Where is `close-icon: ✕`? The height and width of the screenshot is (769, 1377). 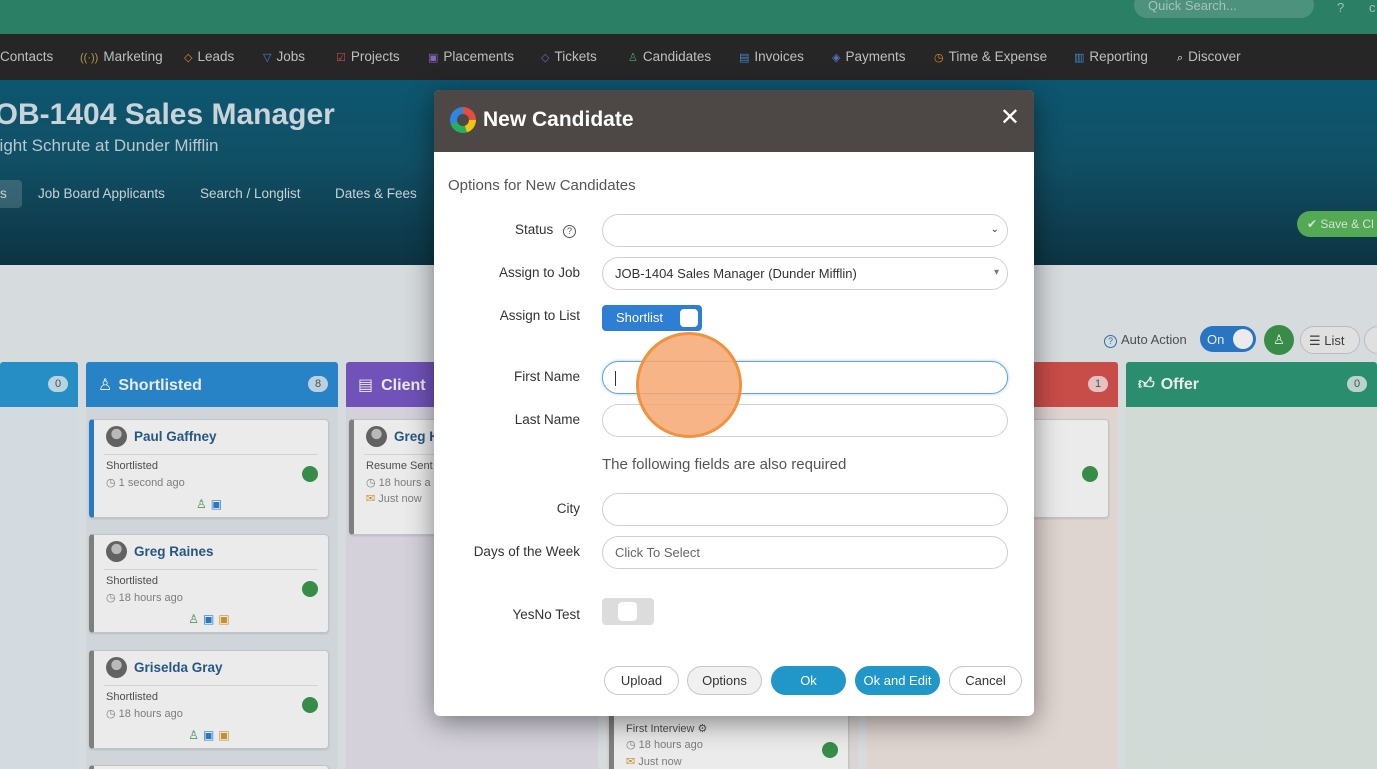
close-icon: ✕ is located at coordinates (1010, 118).